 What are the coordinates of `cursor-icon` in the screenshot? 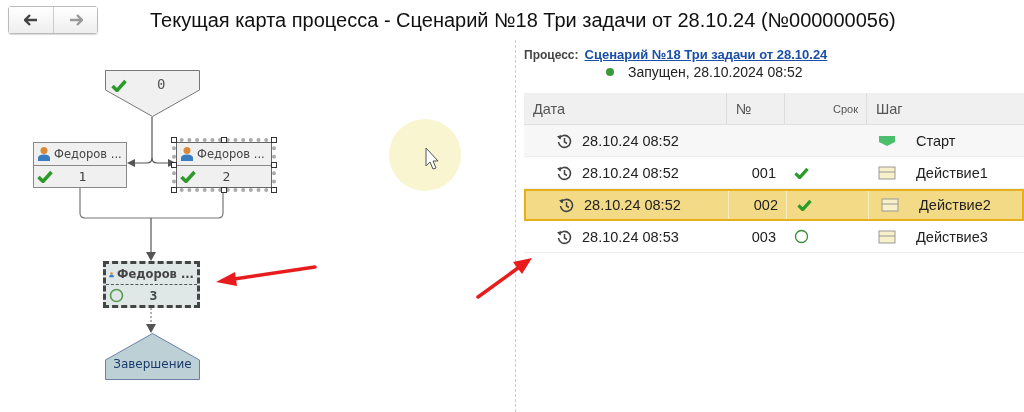 It's located at (432, 158).